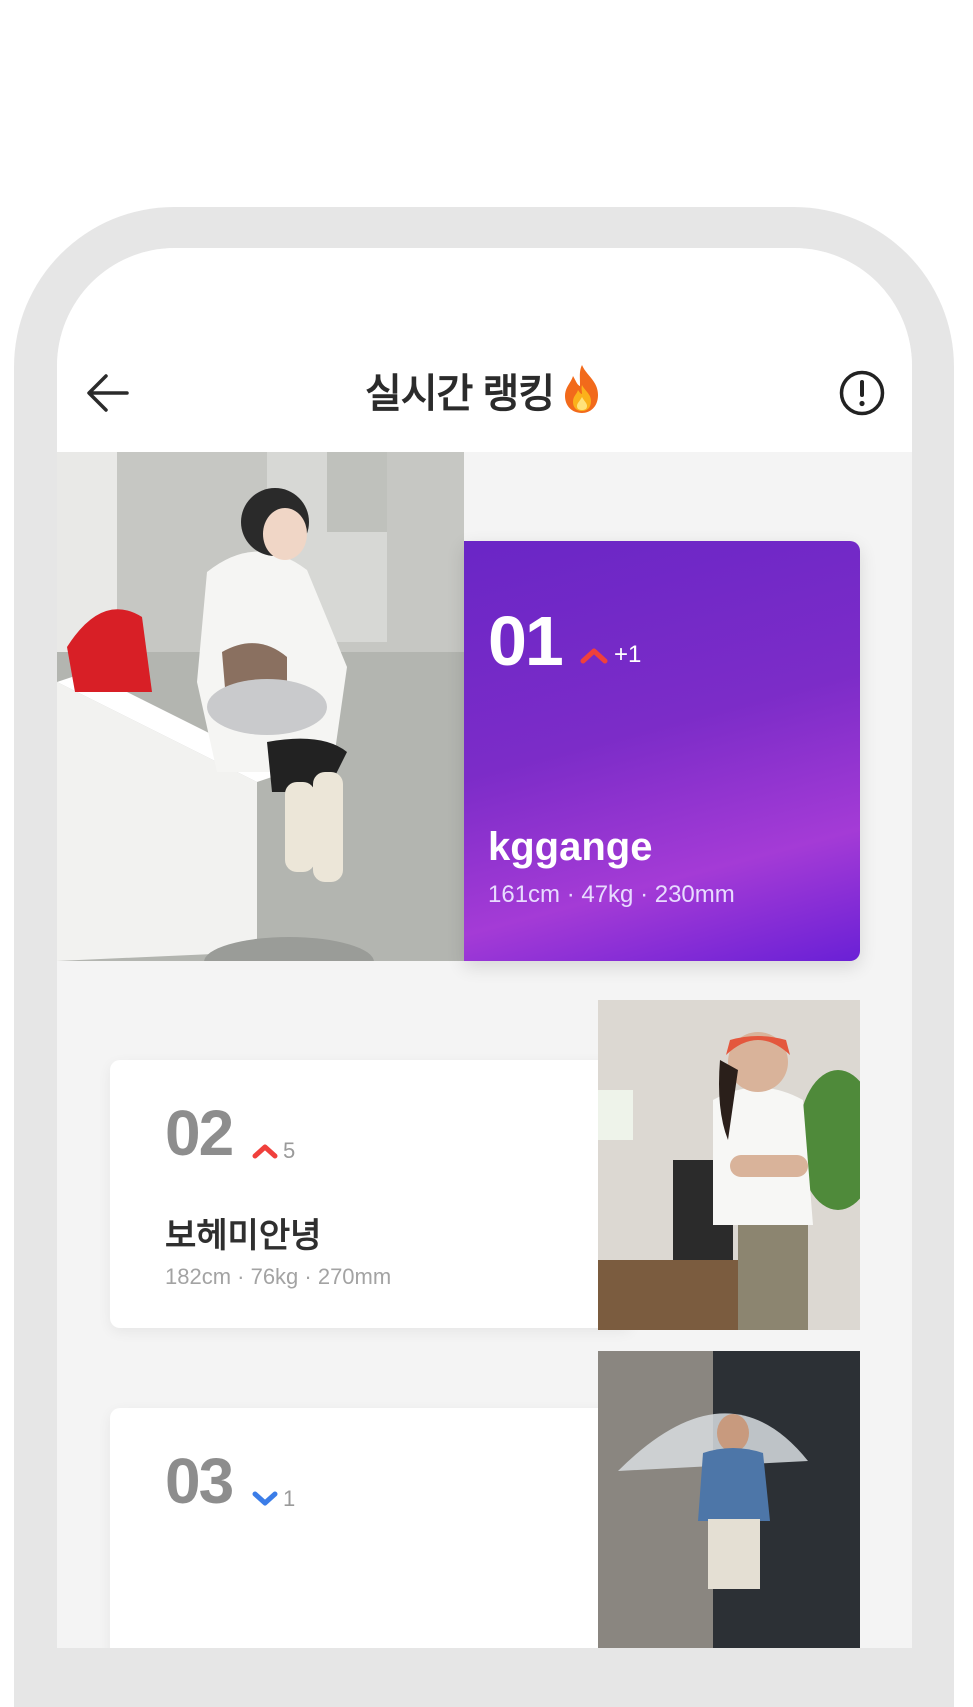  What do you see at coordinates (611, 894) in the screenshot?
I see `user-body-spec: 161cm · 47kg · 230mm` at bounding box center [611, 894].